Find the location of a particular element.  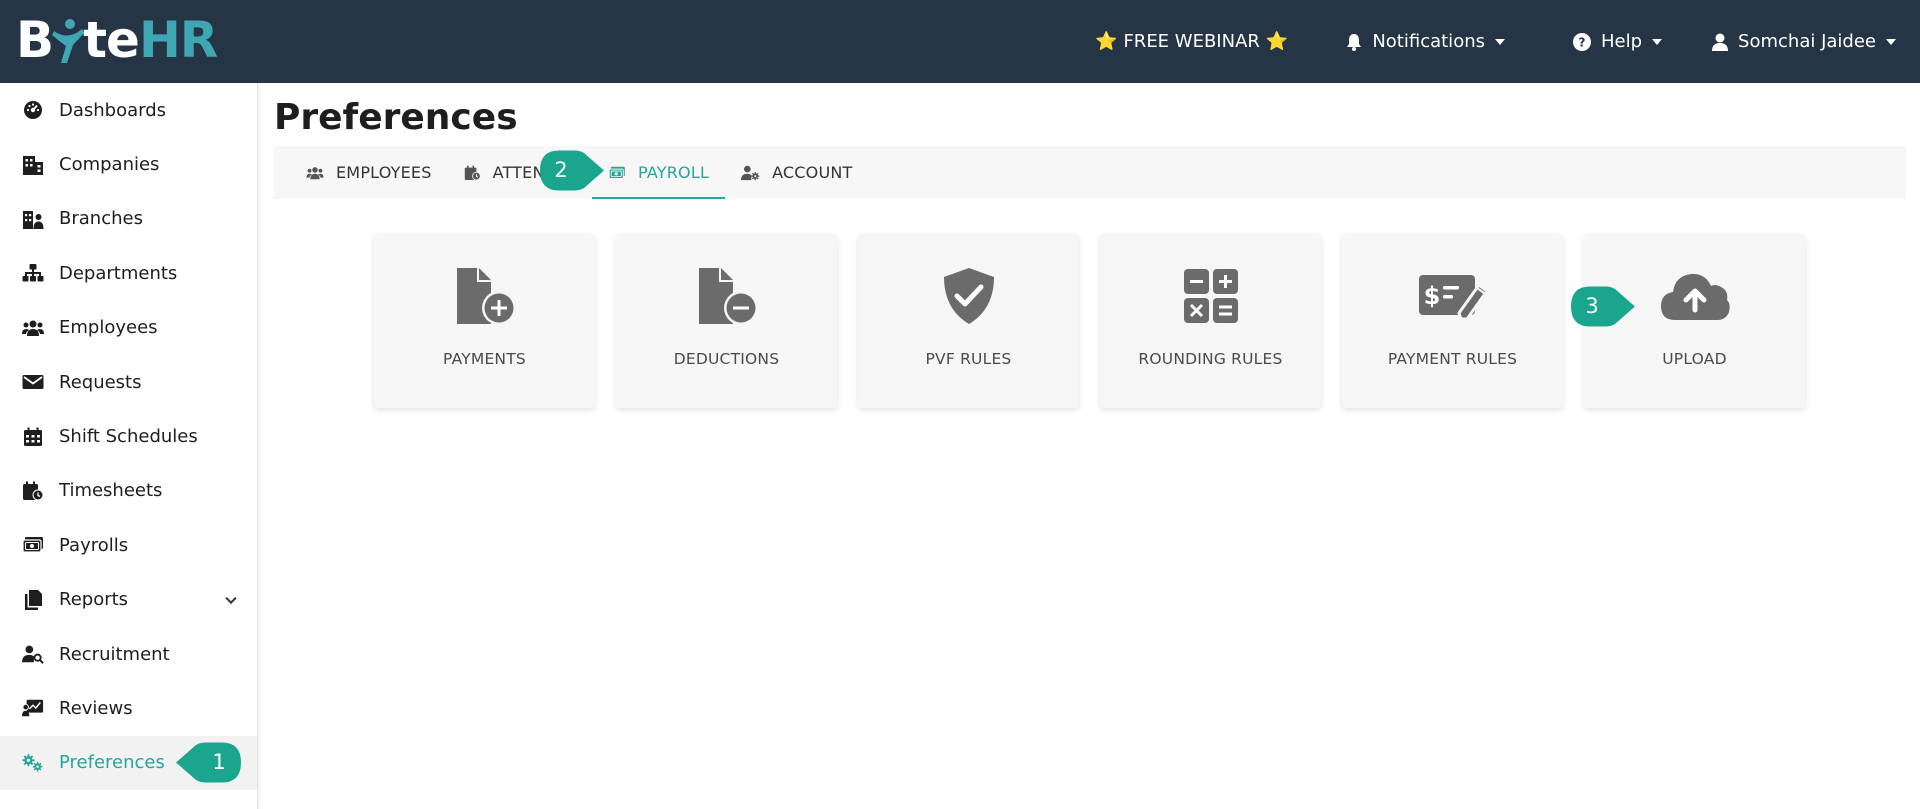

sidebar-item-branches: Branches is located at coordinates (128, 219).